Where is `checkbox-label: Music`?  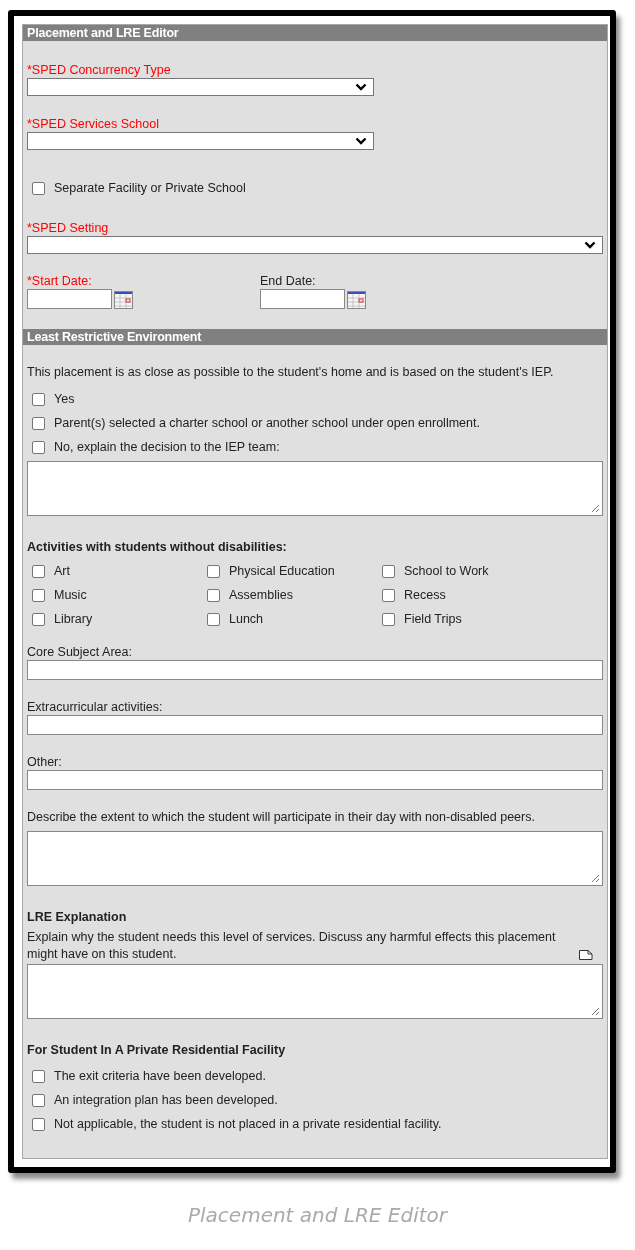 checkbox-label: Music is located at coordinates (70, 595).